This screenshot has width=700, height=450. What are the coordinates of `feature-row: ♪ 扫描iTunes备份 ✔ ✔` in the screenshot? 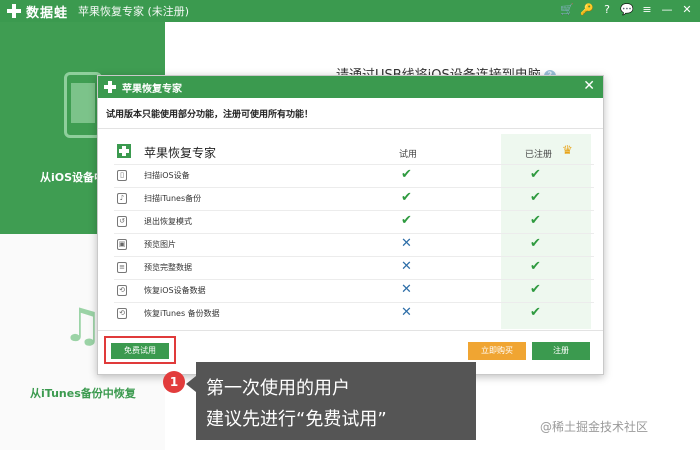 It's located at (354, 198).